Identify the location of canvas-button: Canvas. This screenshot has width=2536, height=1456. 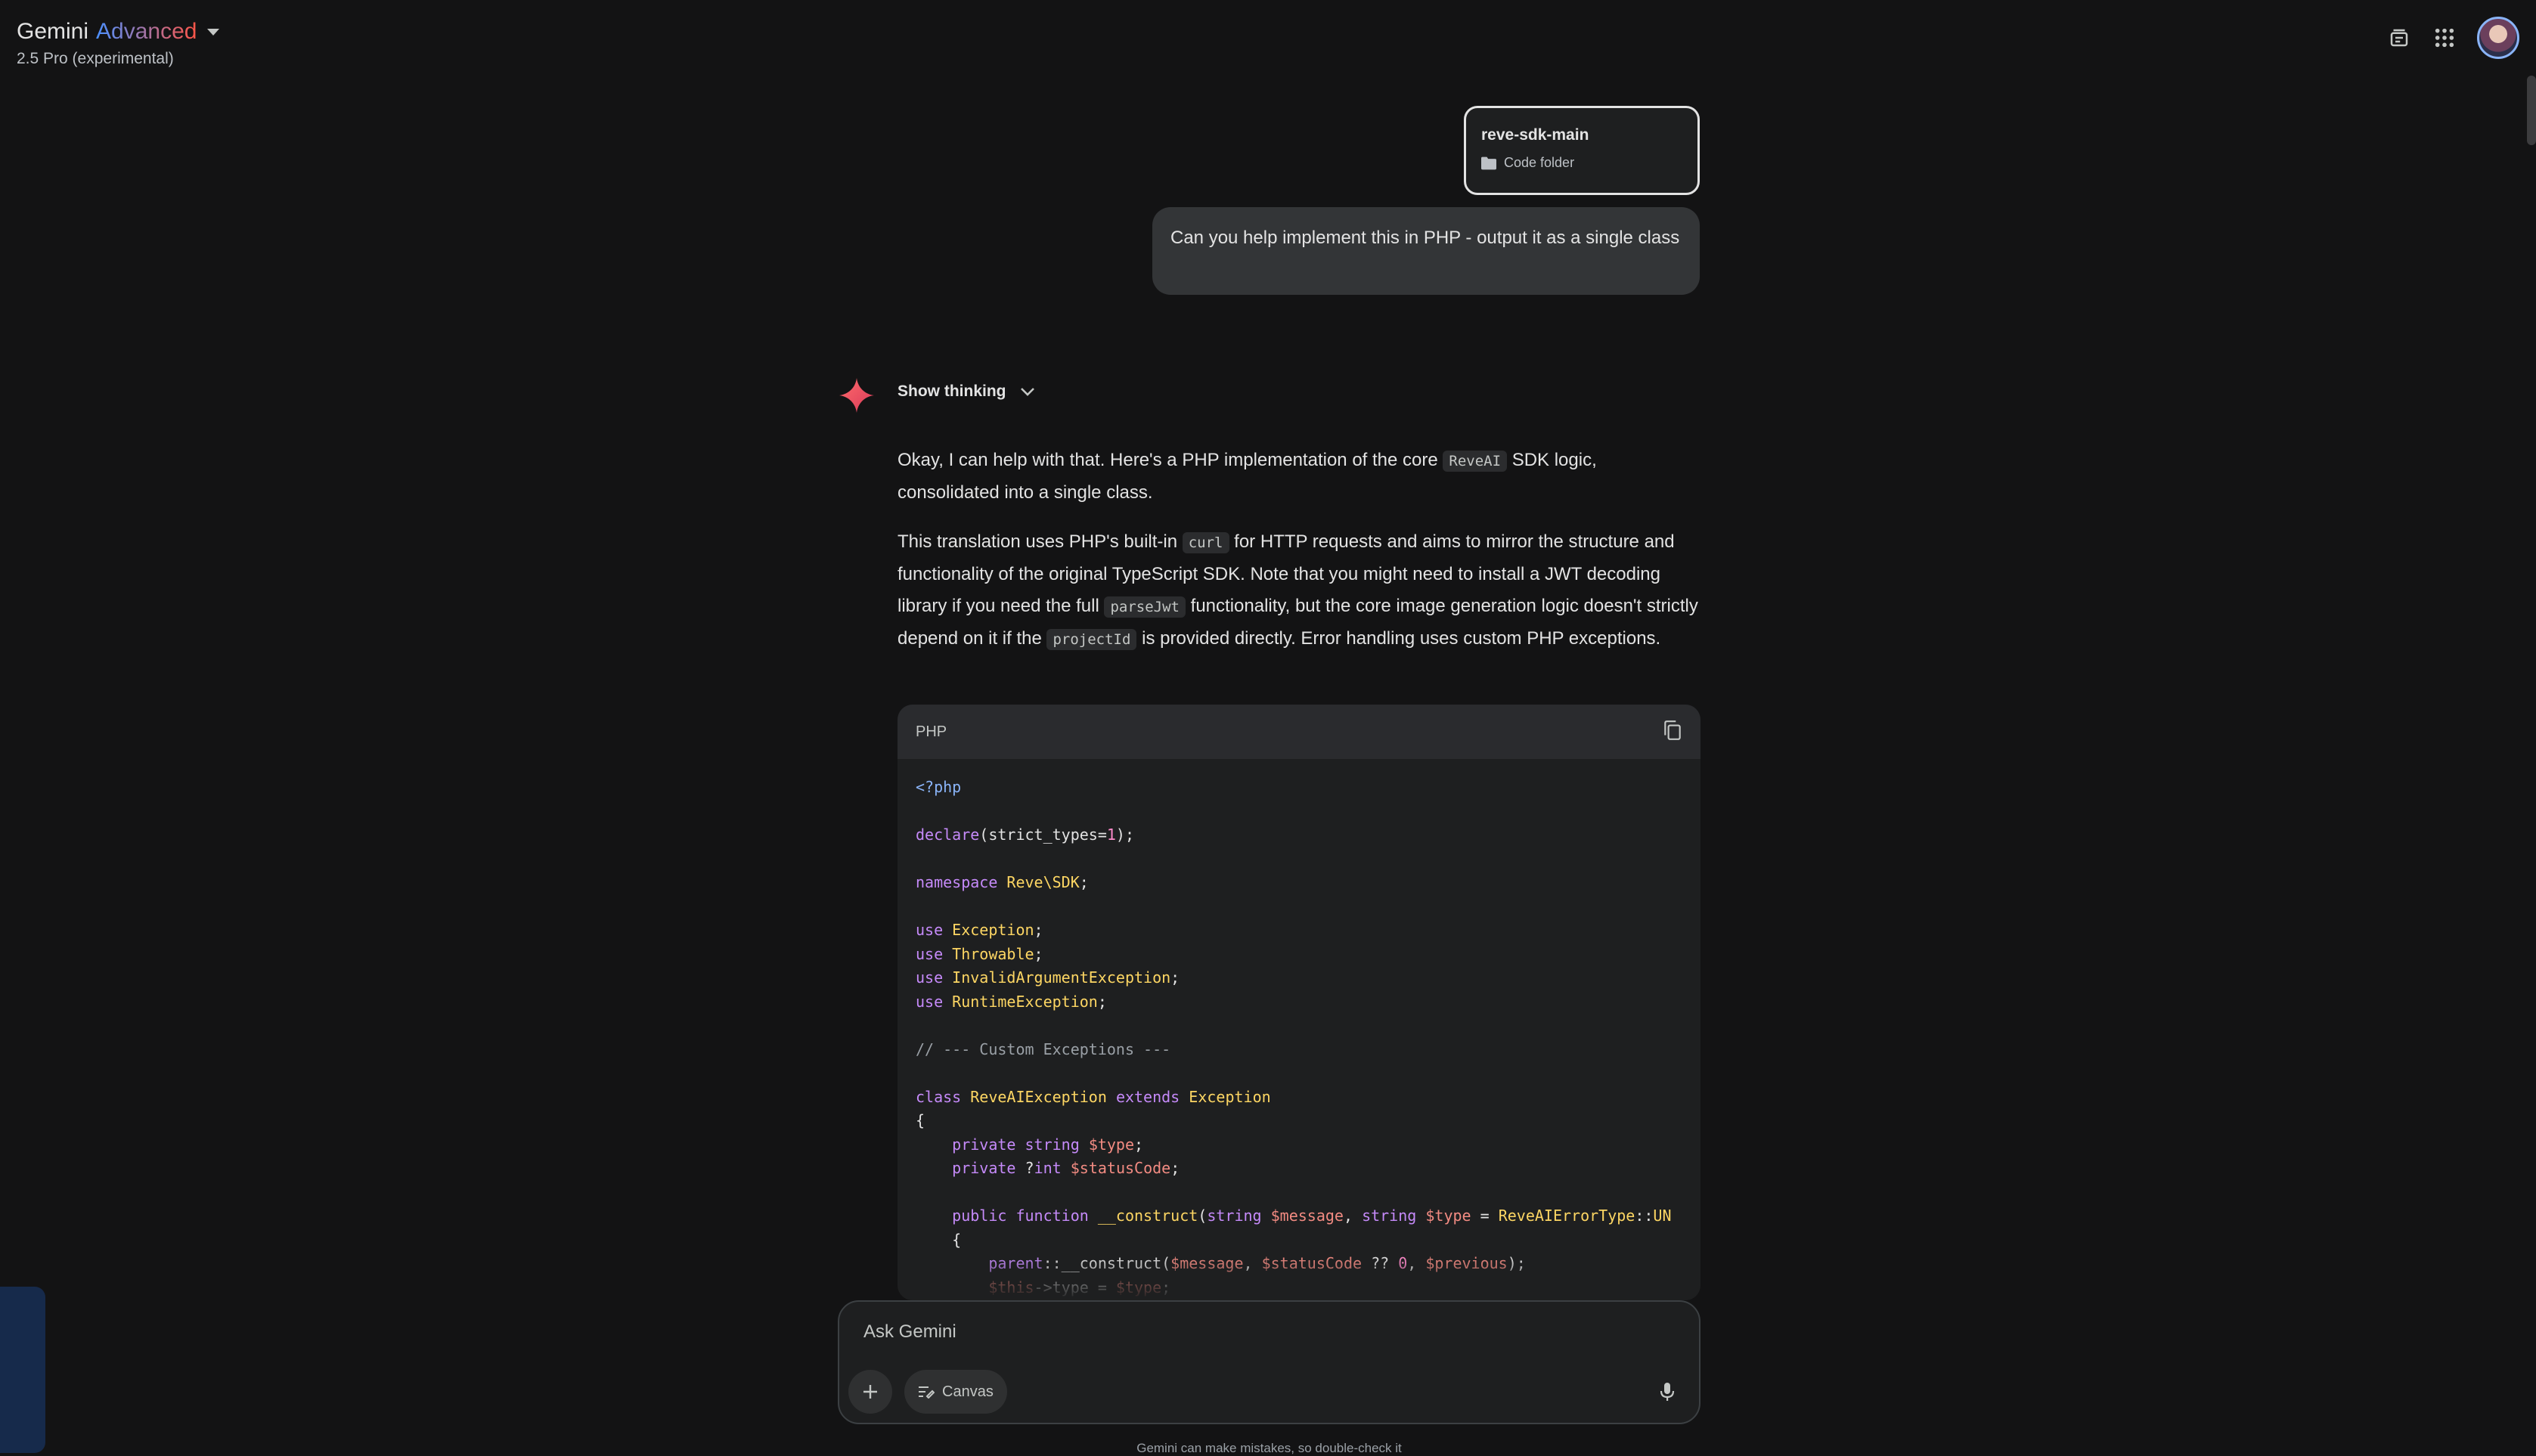
(956, 1392).